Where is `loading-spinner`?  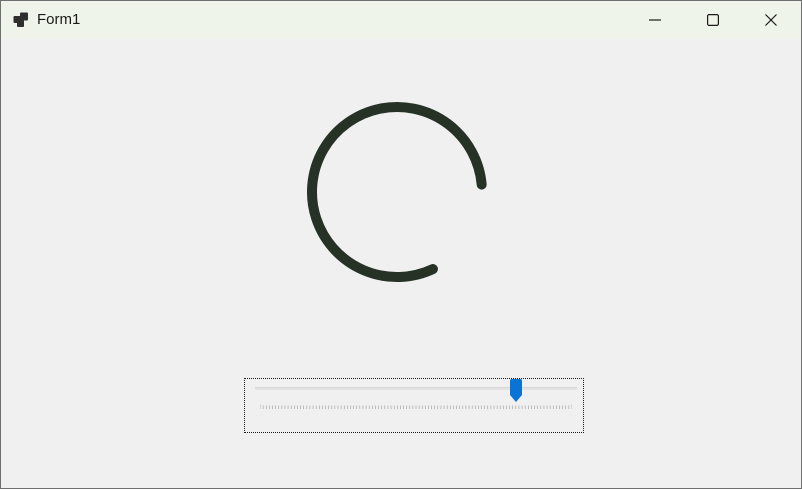 loading-spinner is located at coordinates (397, 192).